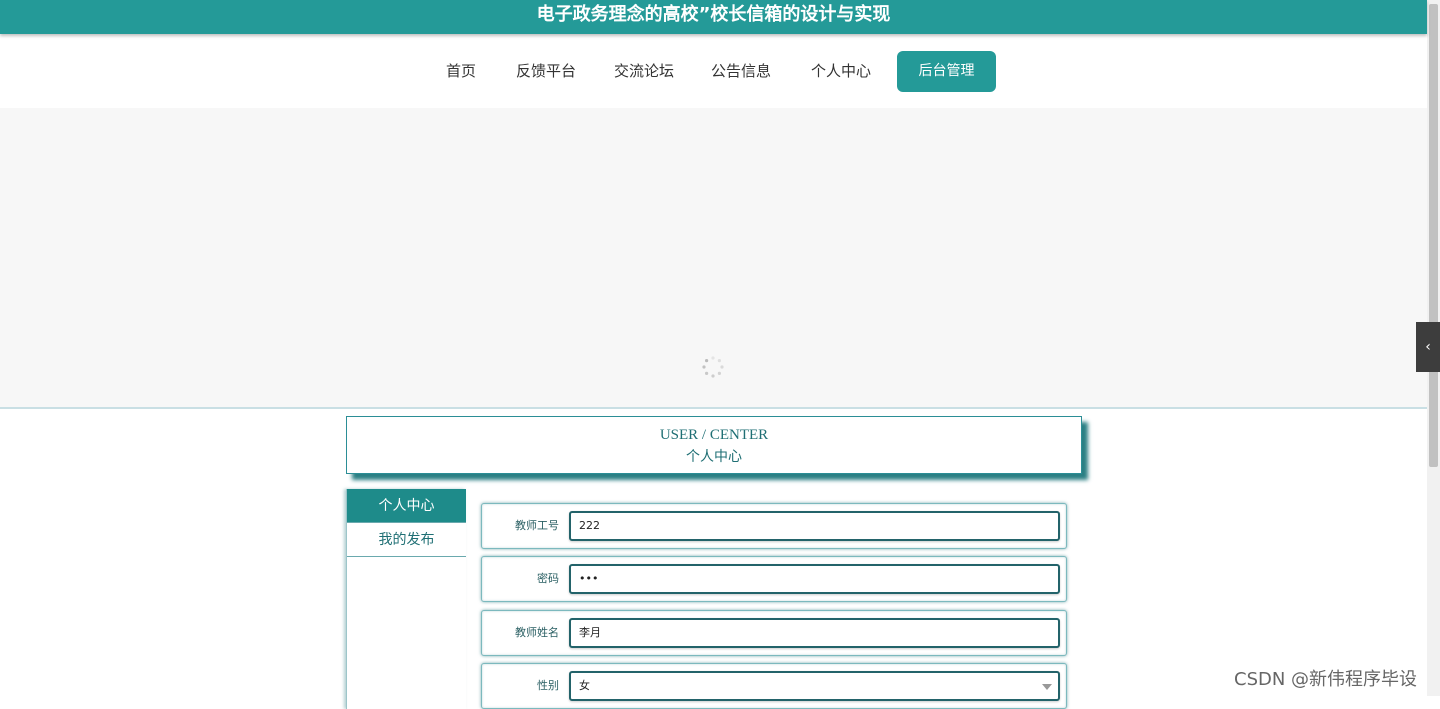  What do you see at coordinates (714, 445) in the screenshot?
I see `section-header: USER / CENTER 个人中心` at bounding box center [714, 445].